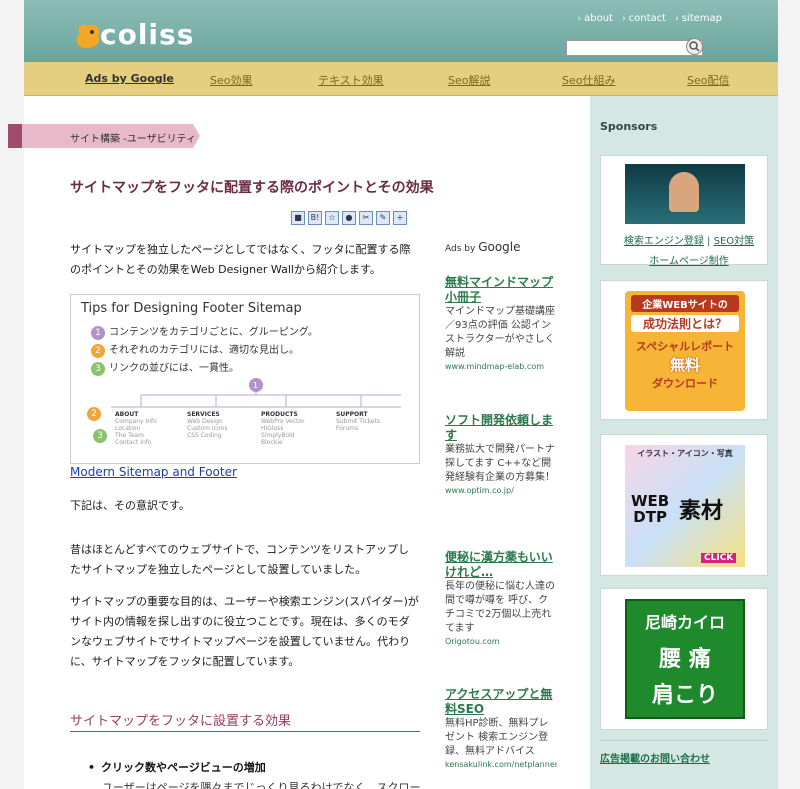 This screenshot has height=789, width=800. What do you see at coordinates (644, 18) in the screenshot?
I see `contact-link: contact` at bounding box center [644, 18].